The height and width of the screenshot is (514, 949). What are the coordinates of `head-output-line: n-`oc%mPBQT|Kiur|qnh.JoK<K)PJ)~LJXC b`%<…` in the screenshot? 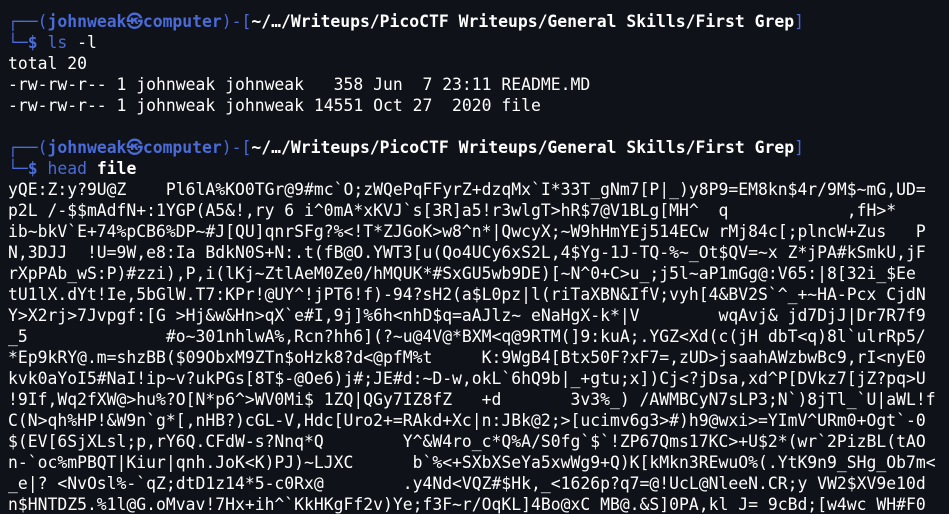 It's located at (472, 462).